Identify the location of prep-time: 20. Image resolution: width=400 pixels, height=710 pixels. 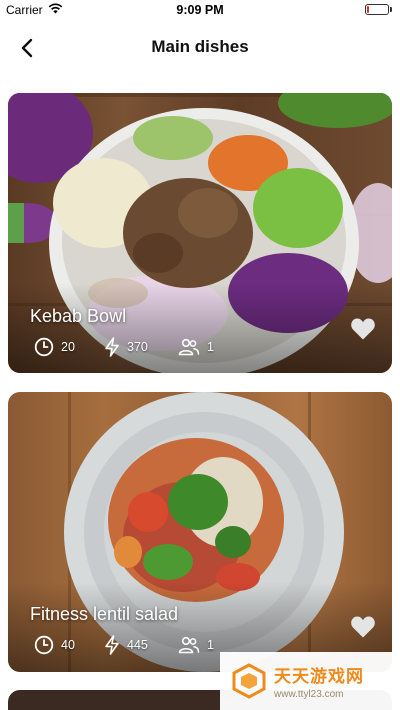
(69, 347).